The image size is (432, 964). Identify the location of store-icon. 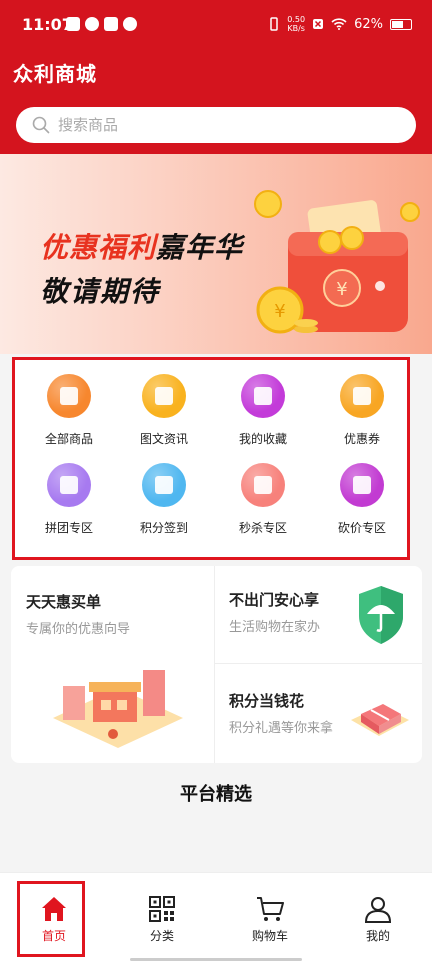
(69, 396).